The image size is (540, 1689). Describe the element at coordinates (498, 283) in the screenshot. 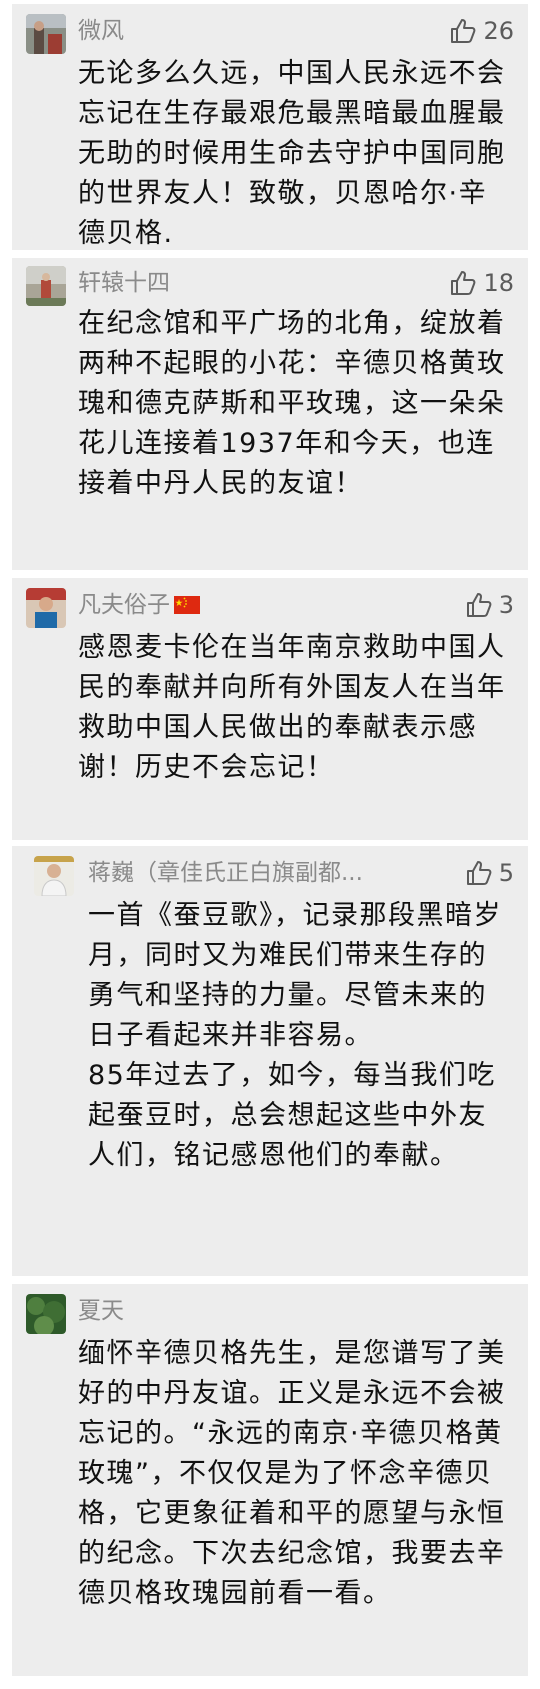

I see `like-count: 18` at that location.